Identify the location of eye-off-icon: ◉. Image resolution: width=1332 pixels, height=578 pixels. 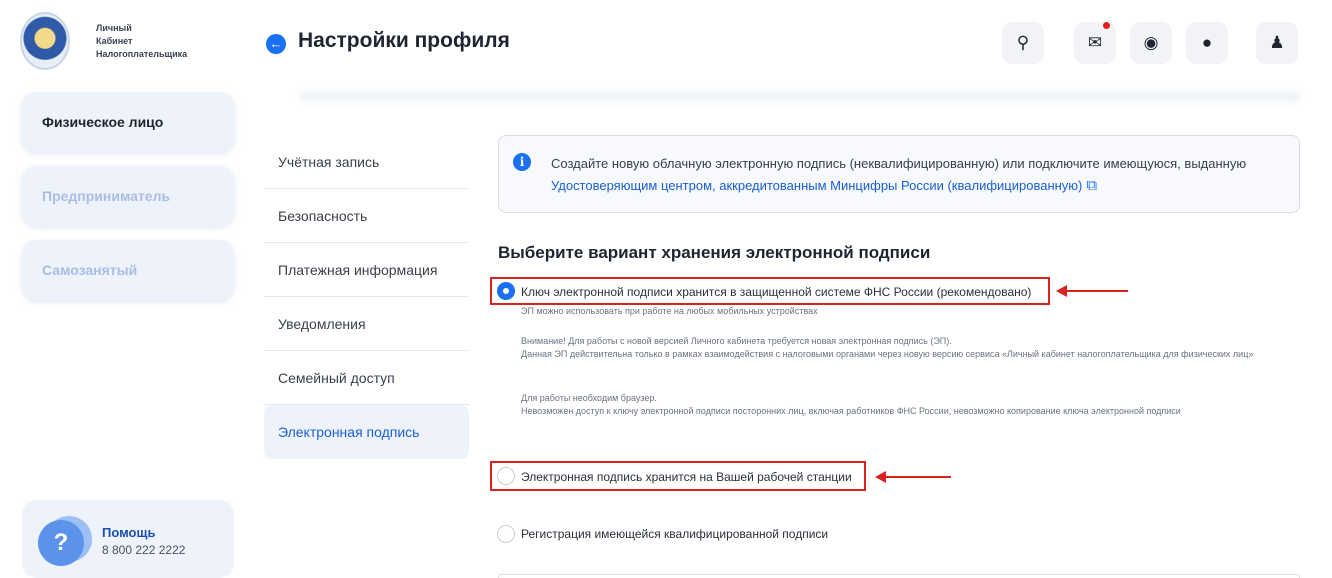
(1151, 42).